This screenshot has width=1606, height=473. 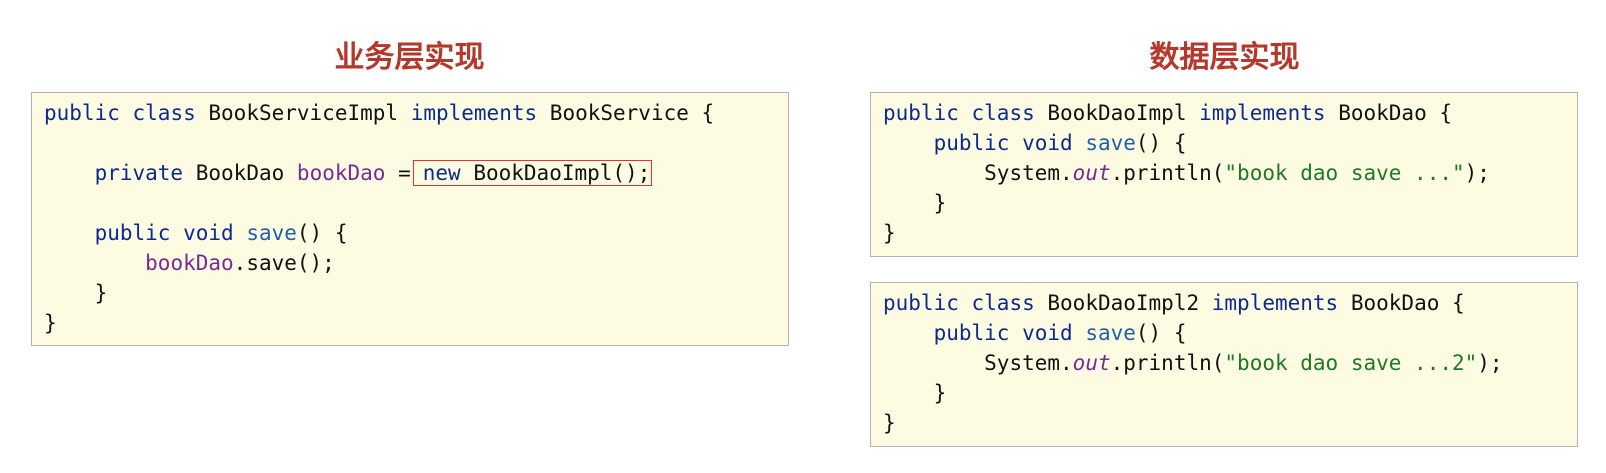 I want to click on class-name: BookDaoImpl, so click(x=1117, y=113).